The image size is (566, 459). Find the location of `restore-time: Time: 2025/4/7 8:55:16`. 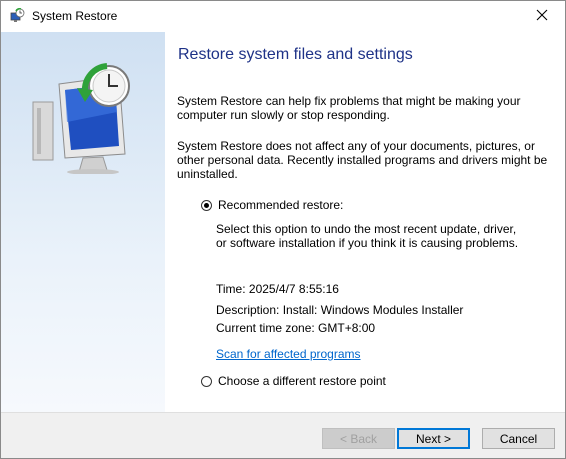

restore-time: Time: 2025/4/7 8:55:16 is located at coordinates (277, 289).